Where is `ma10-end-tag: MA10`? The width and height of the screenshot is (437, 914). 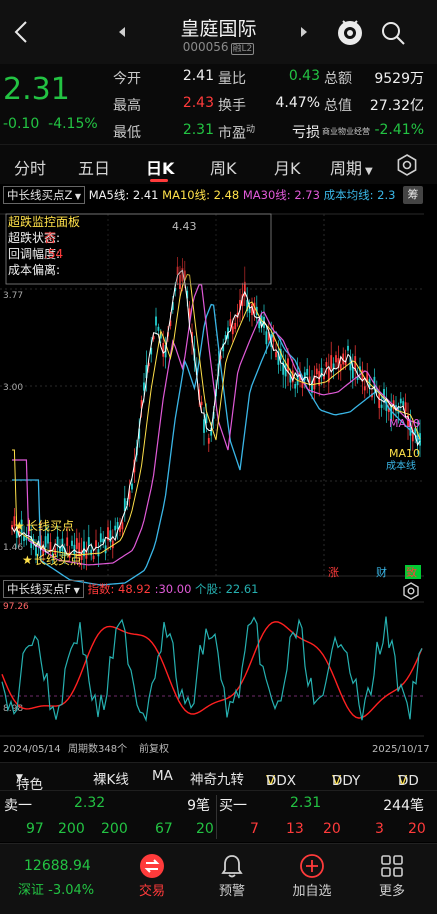 ma10-end-tag: MA10 is located at coordinates (404, 453).